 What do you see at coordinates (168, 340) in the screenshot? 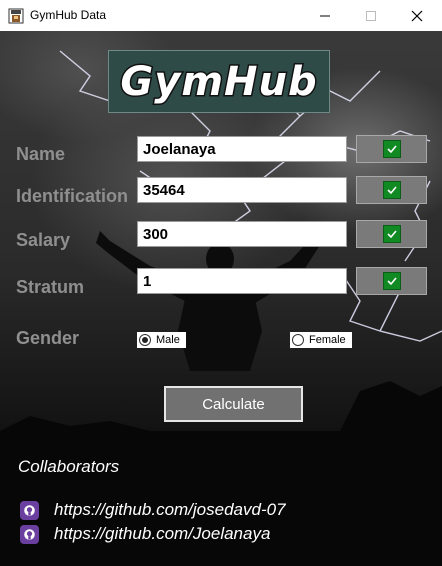
I see `male-option-label: Male` at bounding box center [168, 340].